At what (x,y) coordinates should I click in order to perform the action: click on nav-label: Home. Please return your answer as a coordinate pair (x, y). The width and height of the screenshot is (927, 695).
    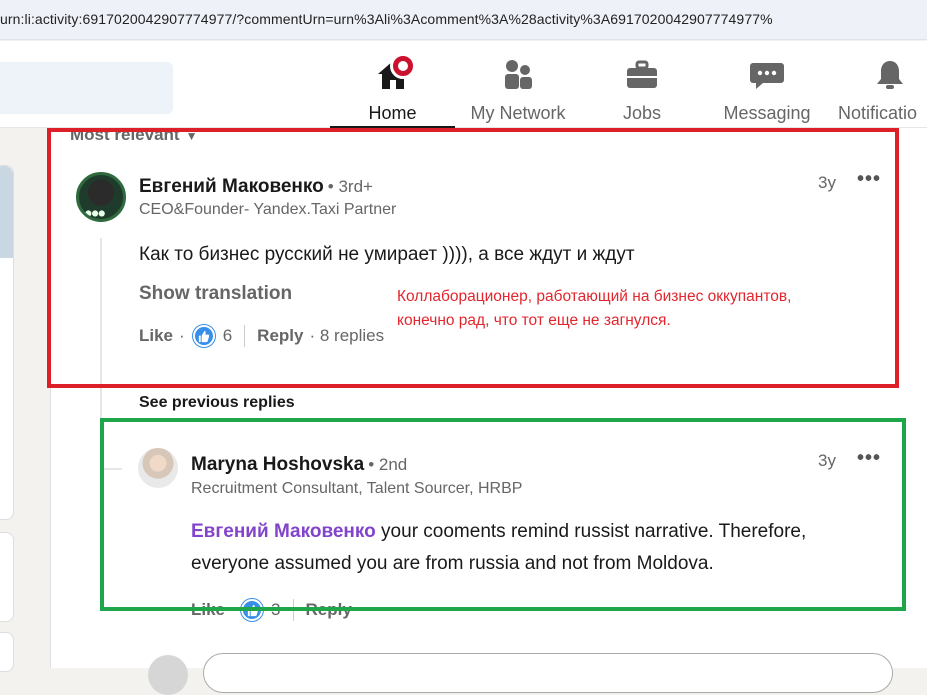
    Looking at the image, I should click on (392, 113).